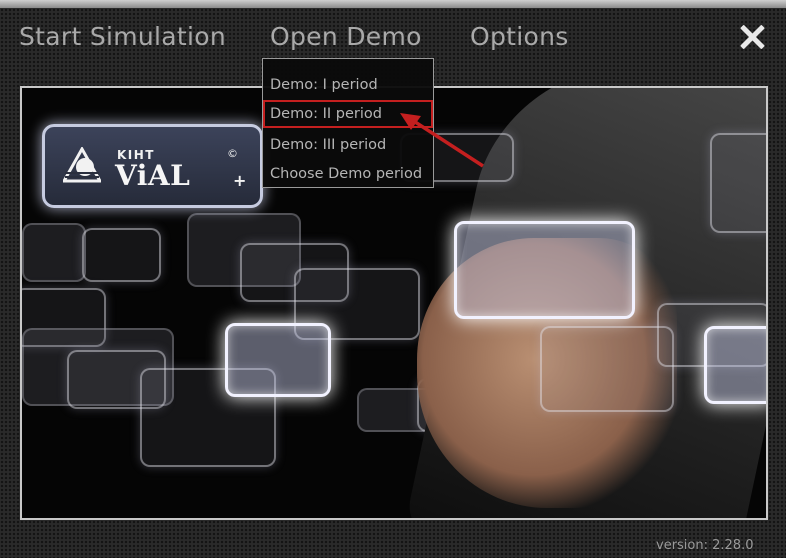 This screenshot has width=786, height=558. Describe the element at coordinates (519, 36) in the screenshot. I see `options-menu: Options` at that location.